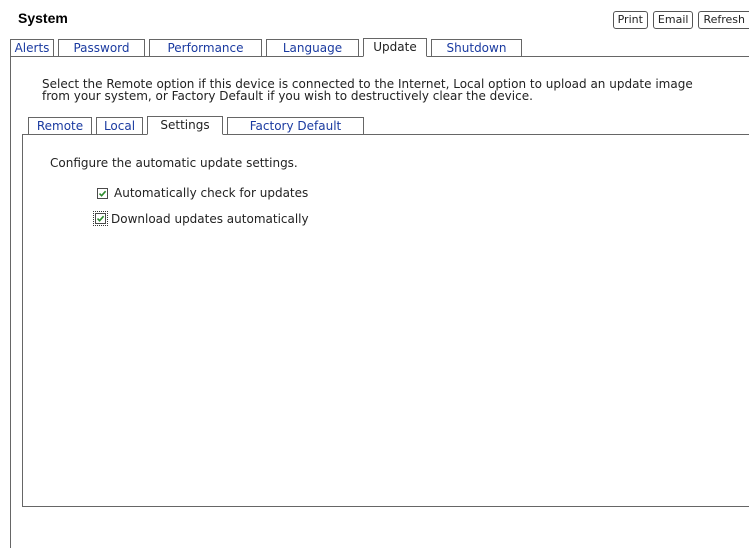 This screenshot has width=749, height=548. I want to click on tab-language: Language, so click(312, 48).